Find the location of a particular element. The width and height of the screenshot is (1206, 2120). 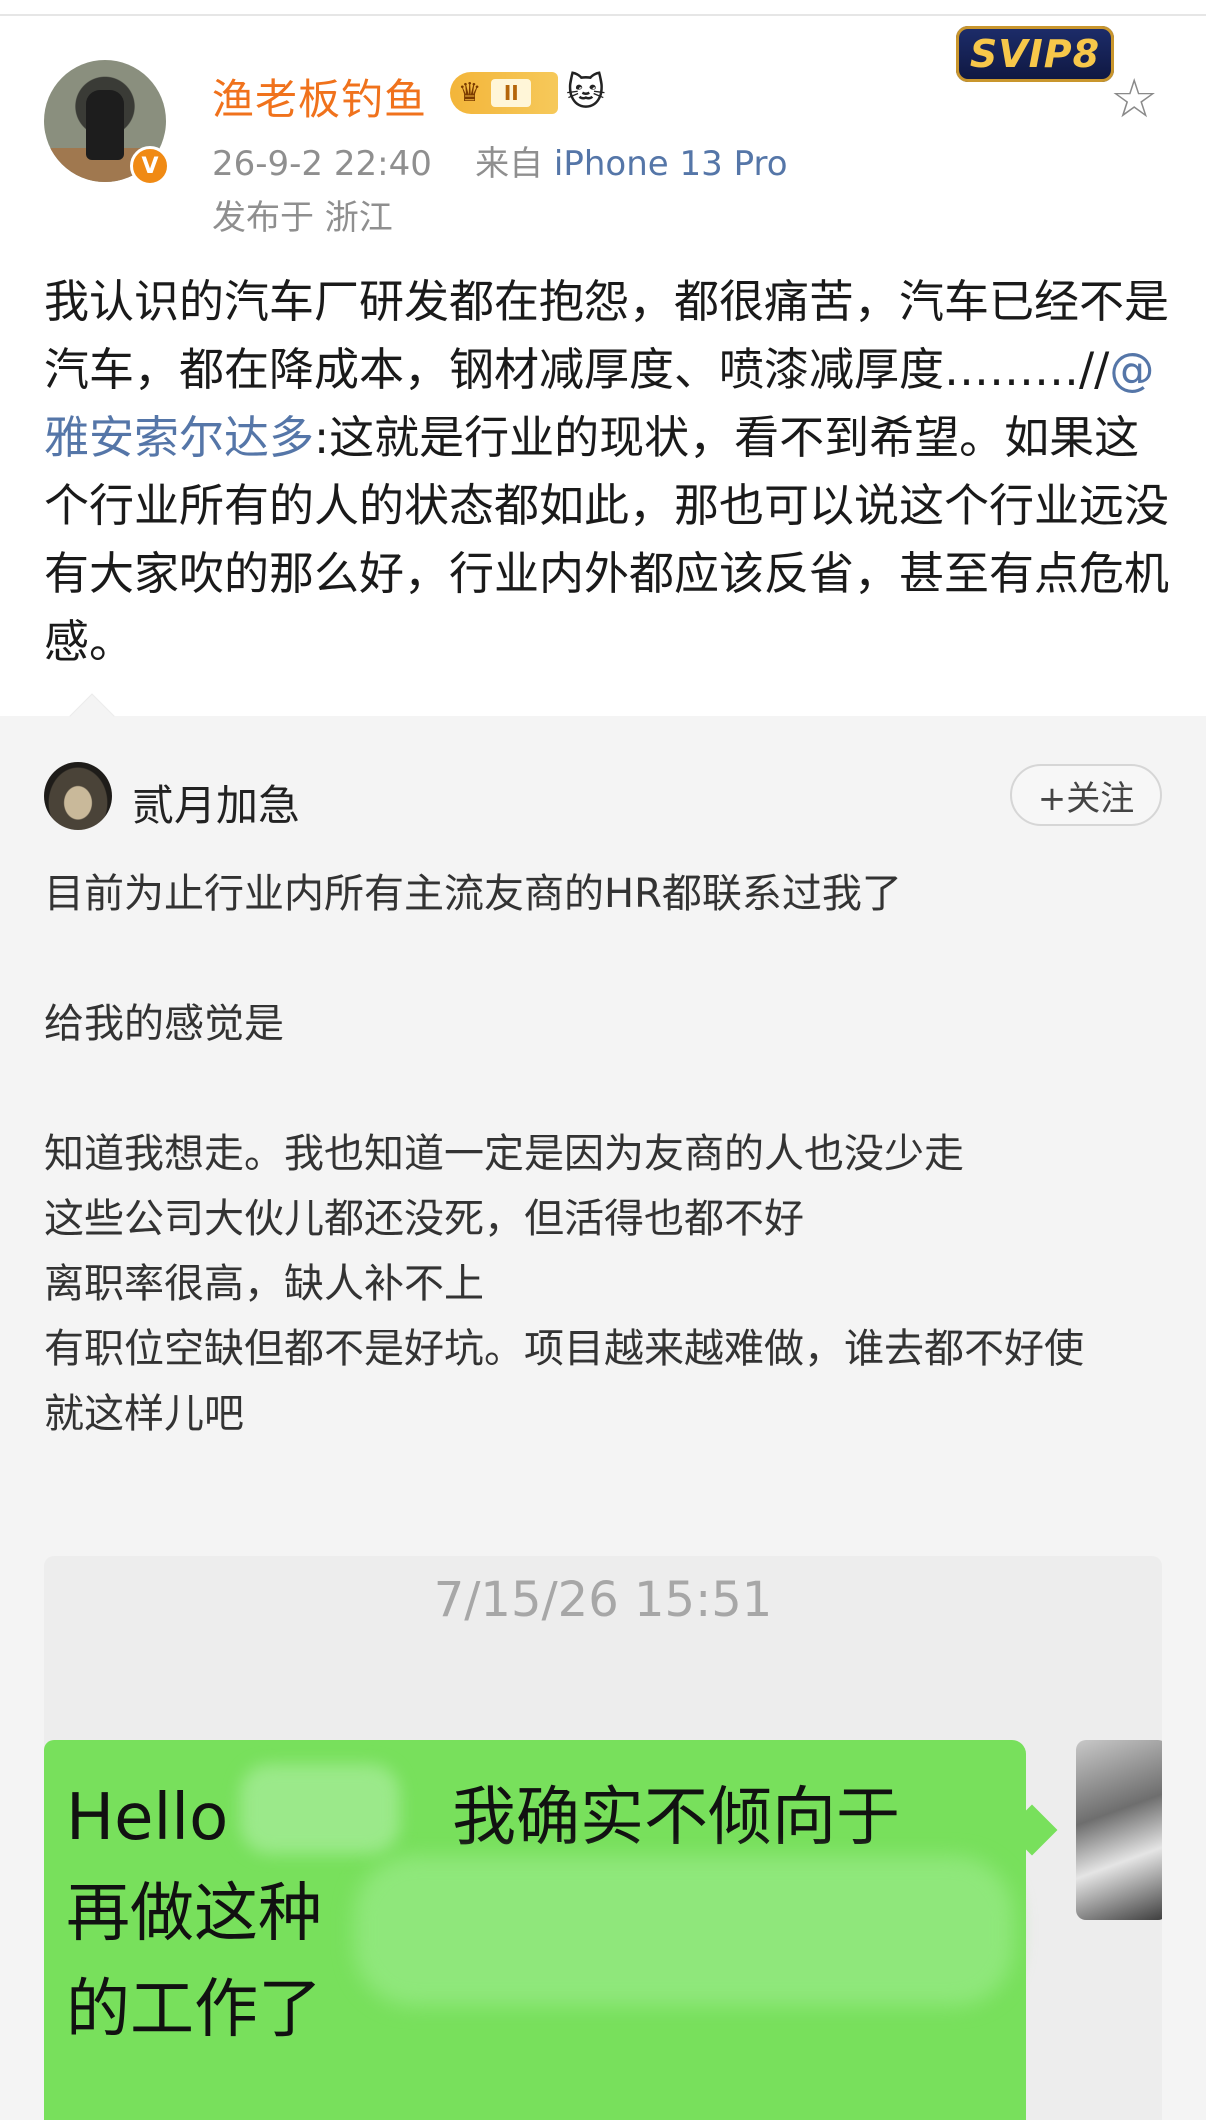

source-prefix: 来自 is located at coordinates (509, 164).